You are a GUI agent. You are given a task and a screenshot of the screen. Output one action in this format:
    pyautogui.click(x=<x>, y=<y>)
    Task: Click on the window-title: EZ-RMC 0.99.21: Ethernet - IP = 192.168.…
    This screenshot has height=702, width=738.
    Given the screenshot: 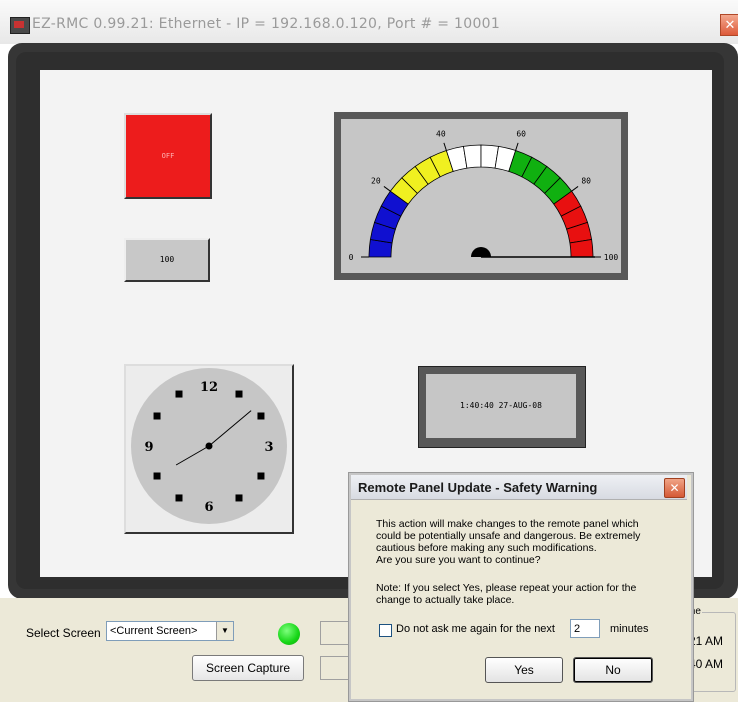 What is the action you would take?
    pyautogui.click(x=266, y=24)
    